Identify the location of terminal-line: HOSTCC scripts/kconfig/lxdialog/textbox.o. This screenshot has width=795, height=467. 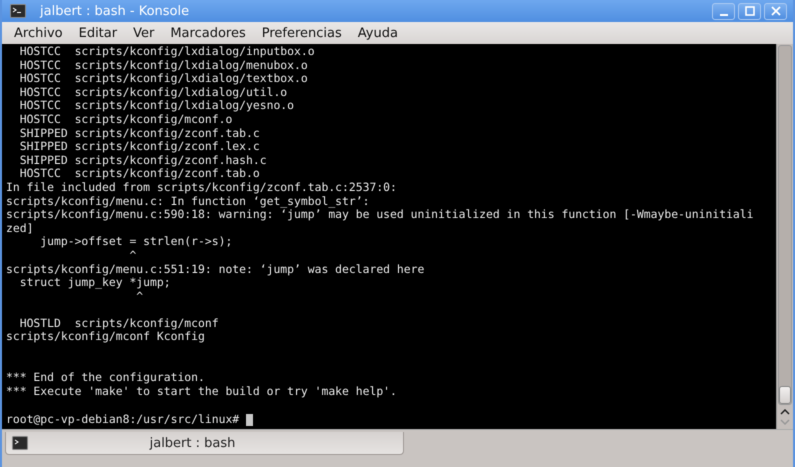
(163, 79).